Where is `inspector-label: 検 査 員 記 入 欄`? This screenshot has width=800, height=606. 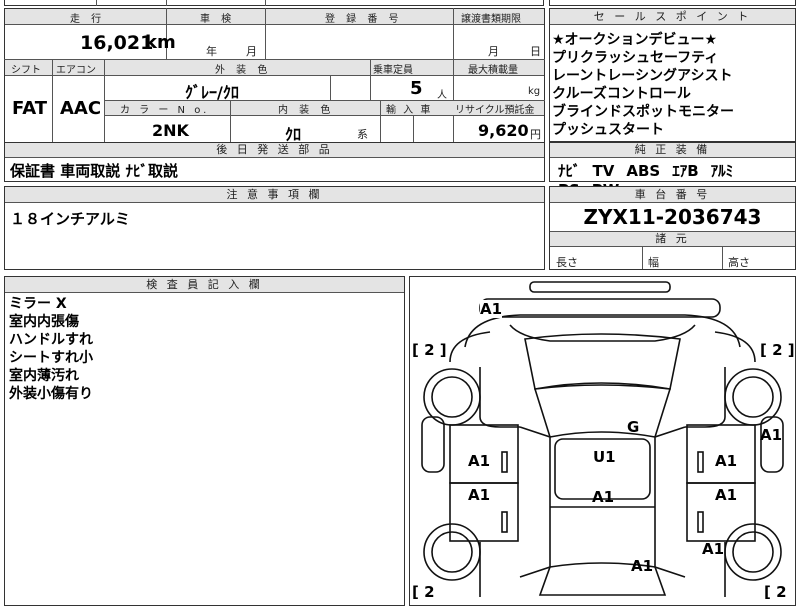 inspector-label: 検 査 員 記 入 欄 is located at coordinates (204, 285).